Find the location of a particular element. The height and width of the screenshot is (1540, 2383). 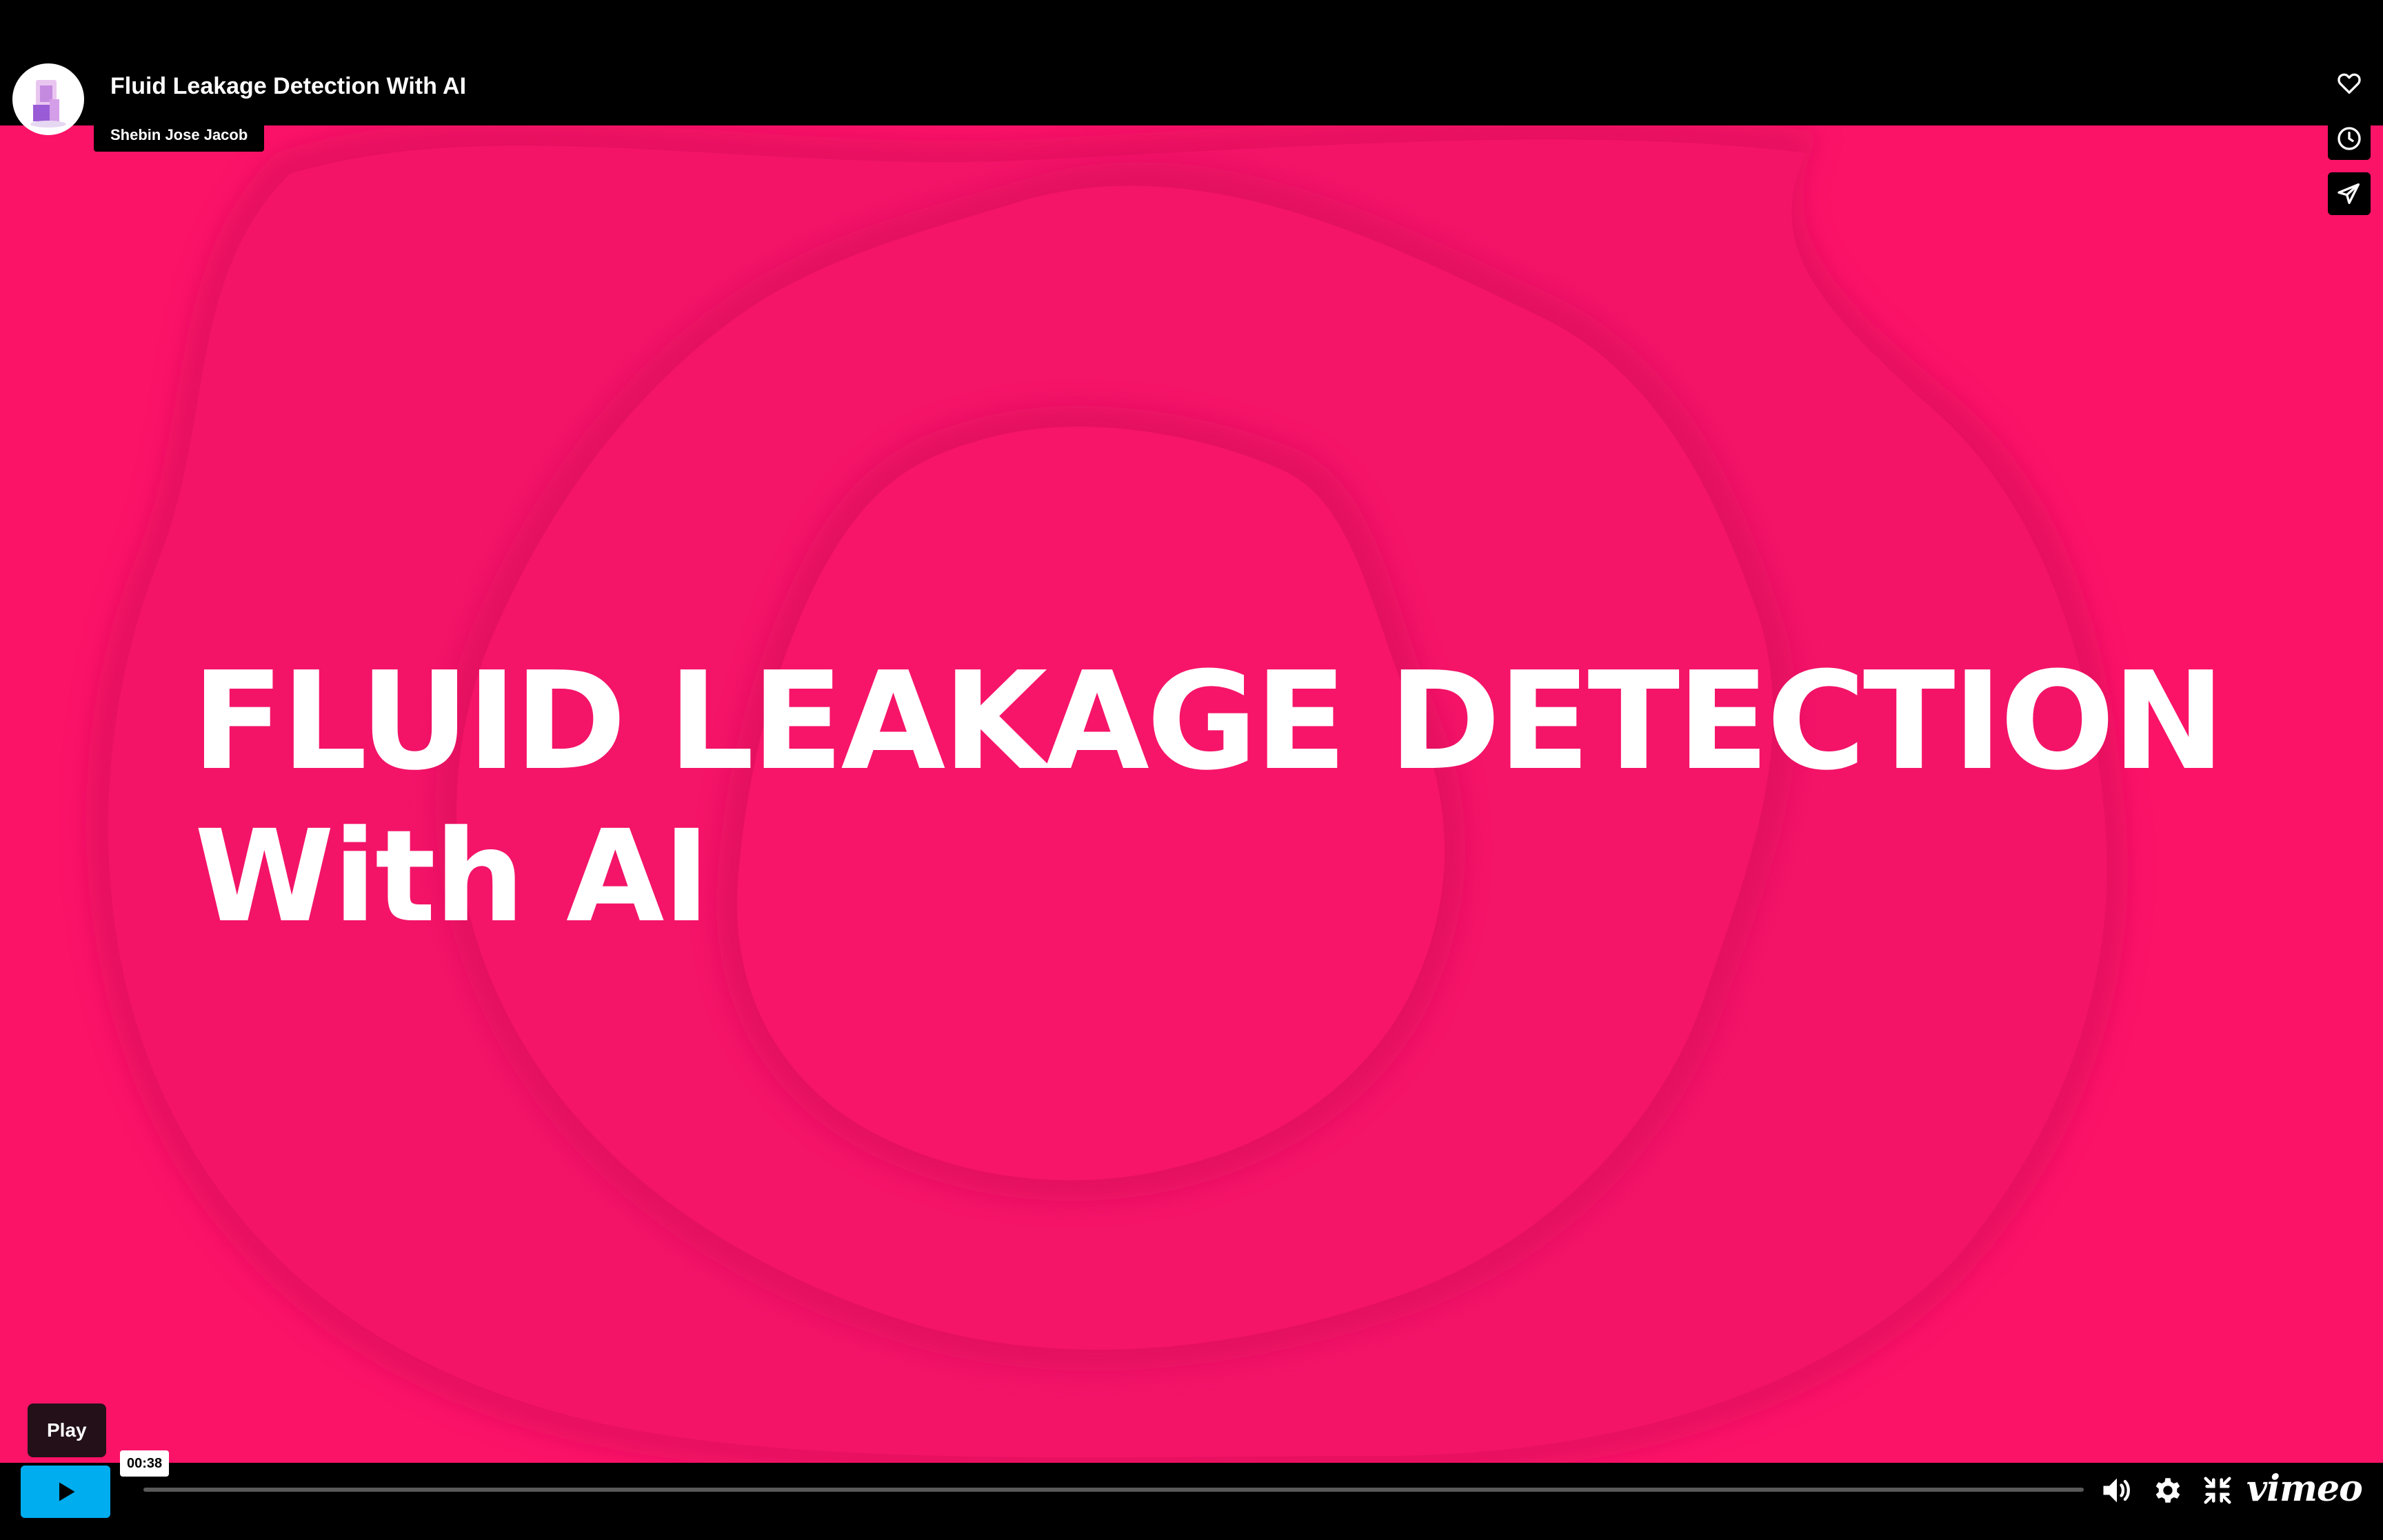

video-title: Fluid Leakage Detection With AI is located at coordinates (288, 86).